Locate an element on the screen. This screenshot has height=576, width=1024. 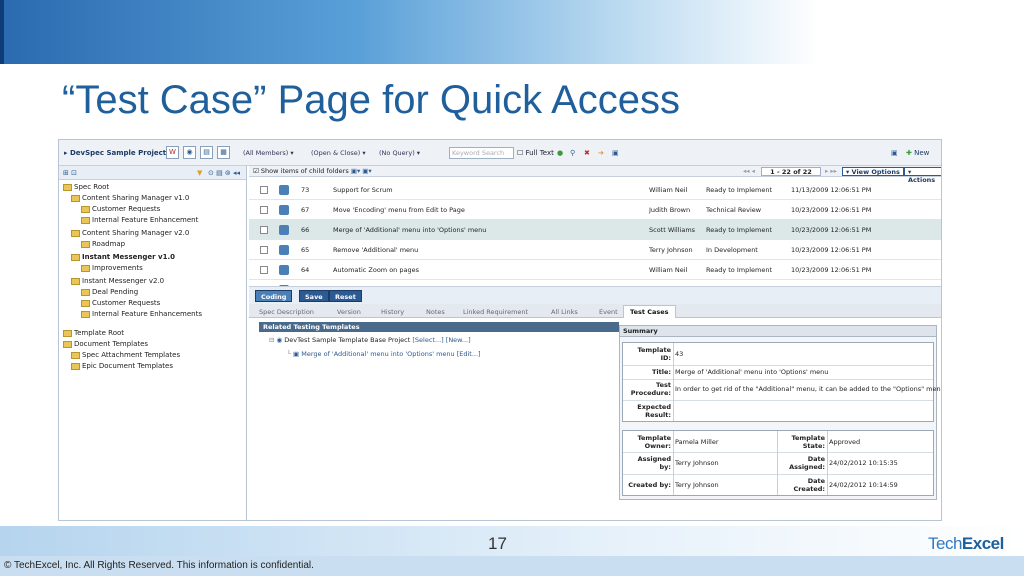
cell-title: Remove 'Additional' menu is located at coordinates (376, 250).